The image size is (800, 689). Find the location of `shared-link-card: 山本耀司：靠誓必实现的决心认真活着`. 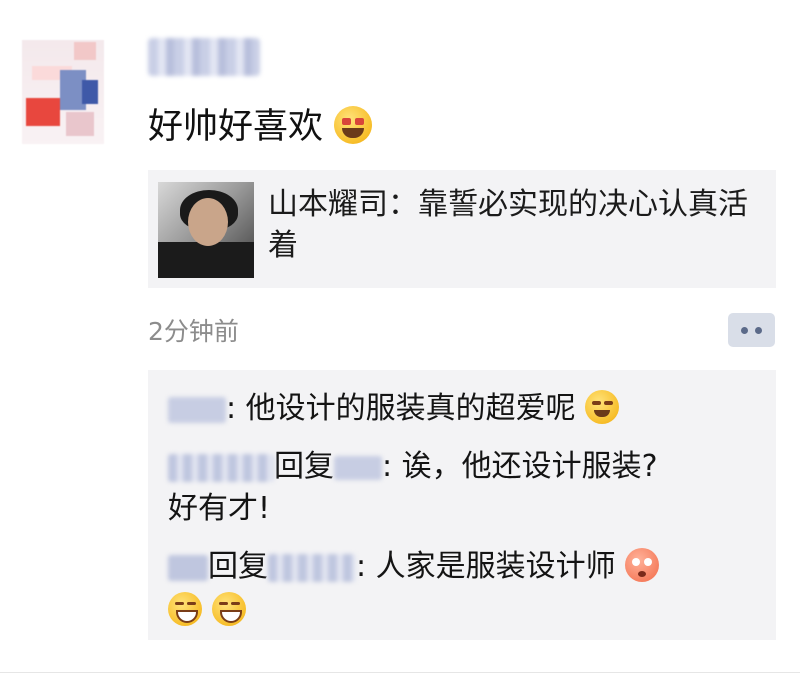

shared-link-card: 山本耀司：靠誓必实现的决心认真活着 is located at coordinates (462, 229).